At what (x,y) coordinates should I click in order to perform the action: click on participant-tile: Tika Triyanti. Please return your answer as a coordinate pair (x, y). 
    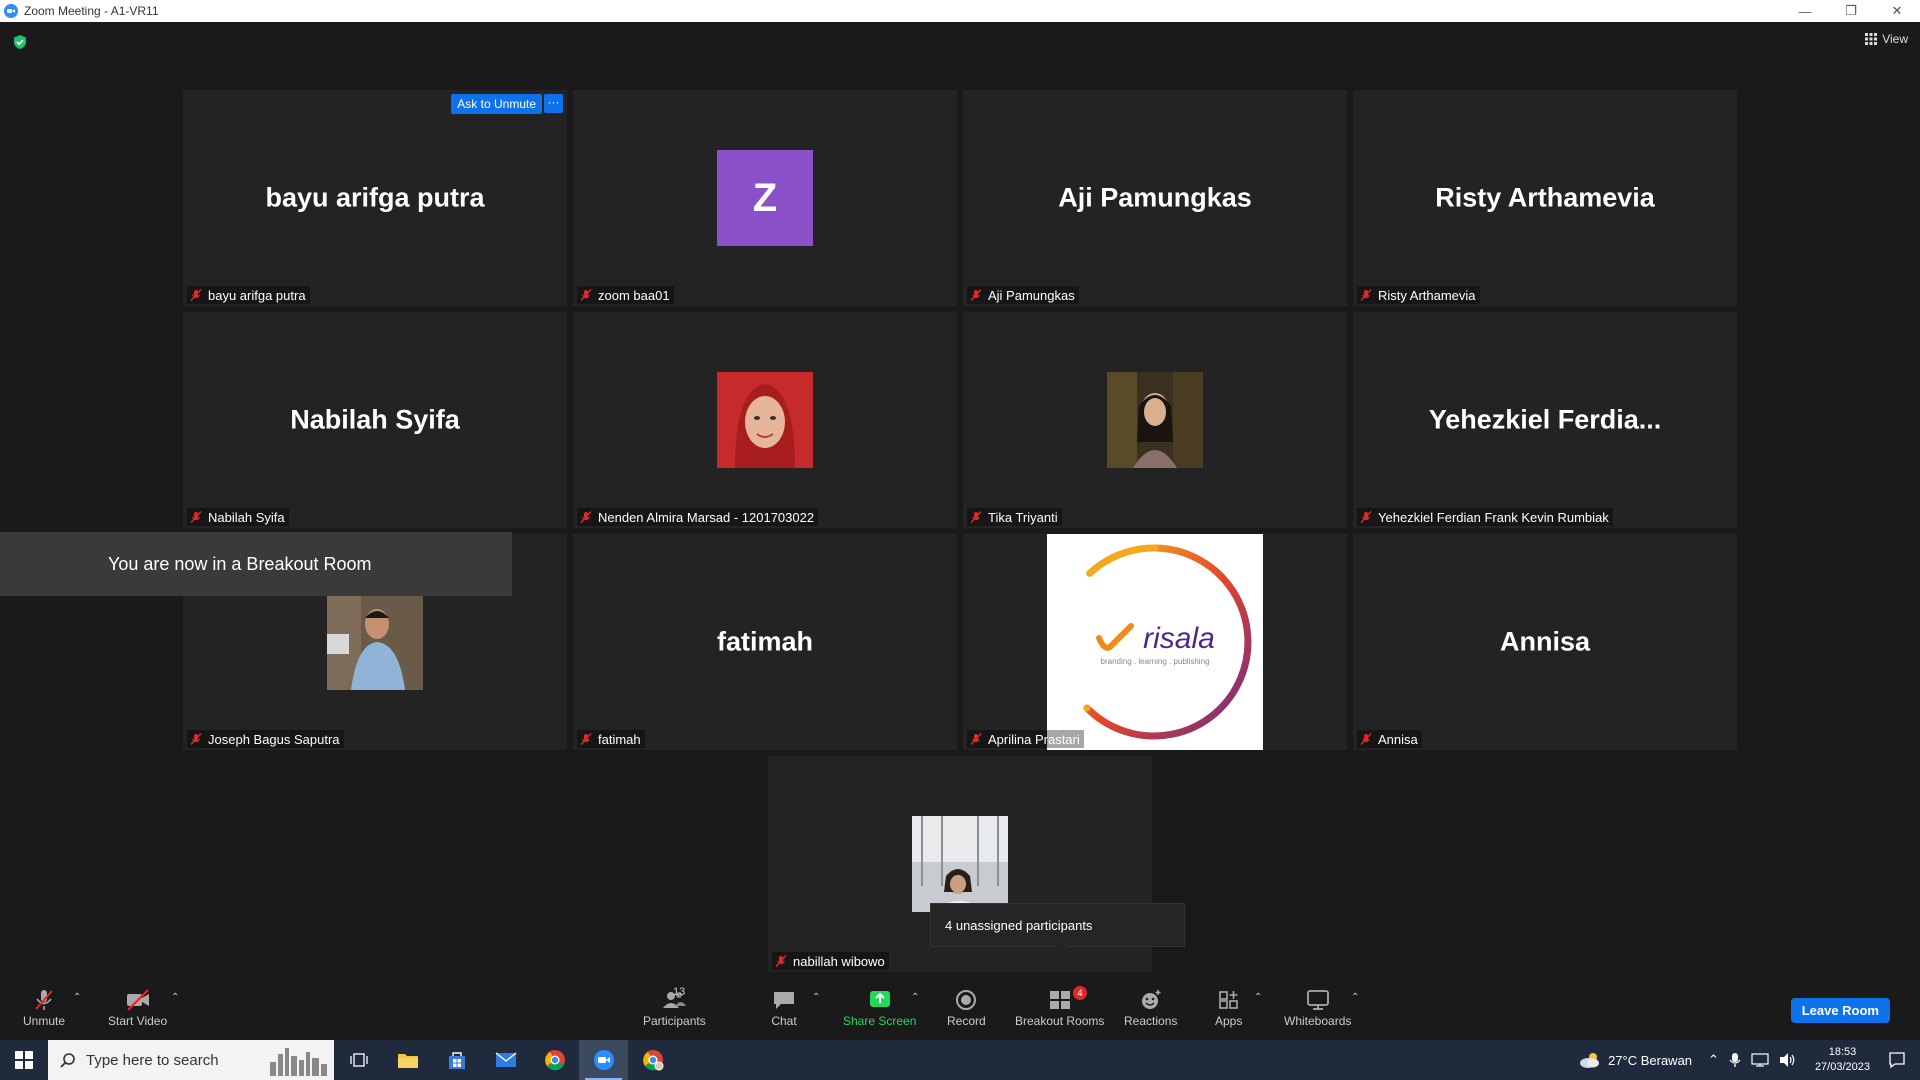
    Looking at the image, I should click on (1155, 420).